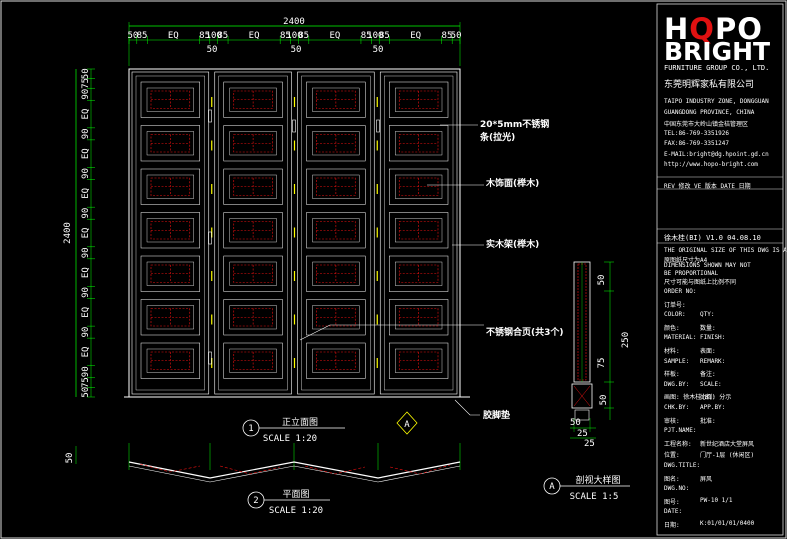 The image size is (787, 539). What do you see at coordinates (70, 458) in the screenshot?
I see `plan-dim-left: 50` at bounding box center [70, 458].